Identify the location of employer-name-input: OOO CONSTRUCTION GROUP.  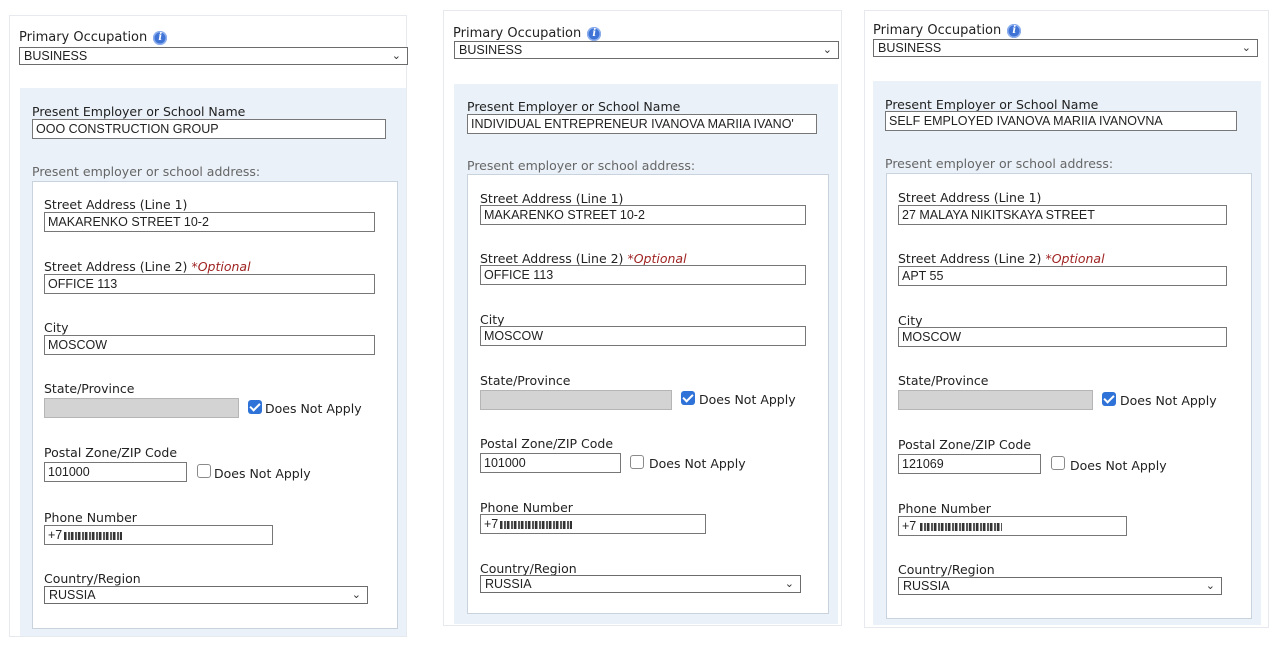
(209, 129).